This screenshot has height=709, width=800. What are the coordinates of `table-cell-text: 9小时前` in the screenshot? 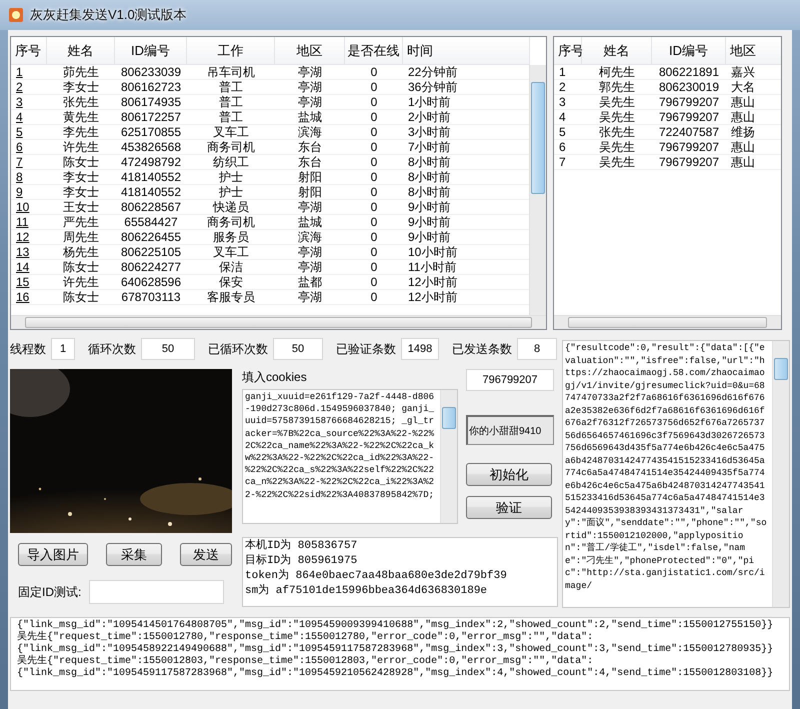 It's located at (429, 237).